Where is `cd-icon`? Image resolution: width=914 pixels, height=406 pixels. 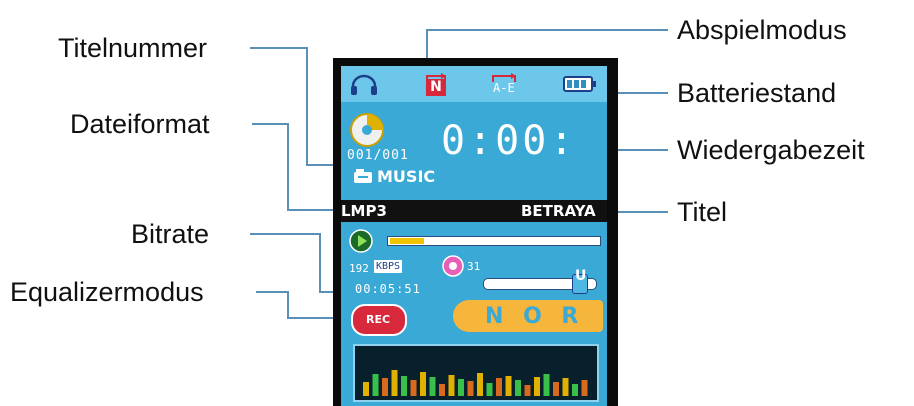 cd-icon is located at coordinates (367, 130).